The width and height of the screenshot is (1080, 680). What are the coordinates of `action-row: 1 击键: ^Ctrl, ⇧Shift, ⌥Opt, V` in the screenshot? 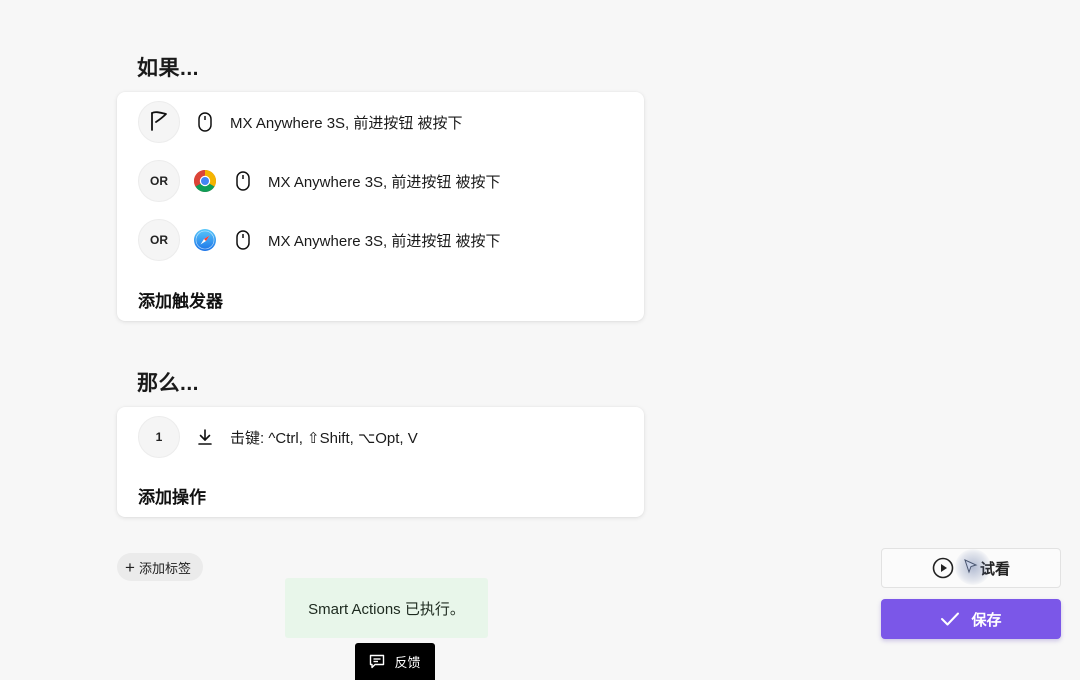 It's located at (278, 437).